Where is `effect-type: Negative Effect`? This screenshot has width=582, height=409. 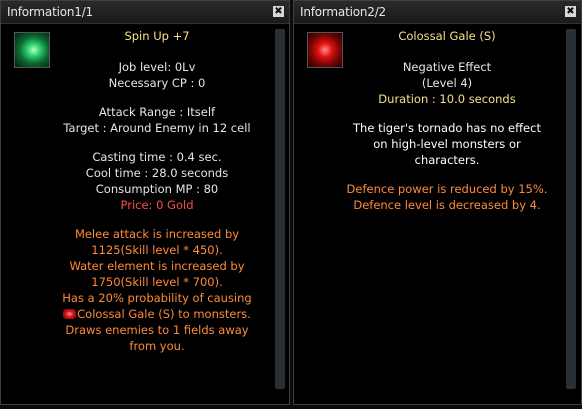 effect-type: Negative Effect is located at coordinates (447, 67).